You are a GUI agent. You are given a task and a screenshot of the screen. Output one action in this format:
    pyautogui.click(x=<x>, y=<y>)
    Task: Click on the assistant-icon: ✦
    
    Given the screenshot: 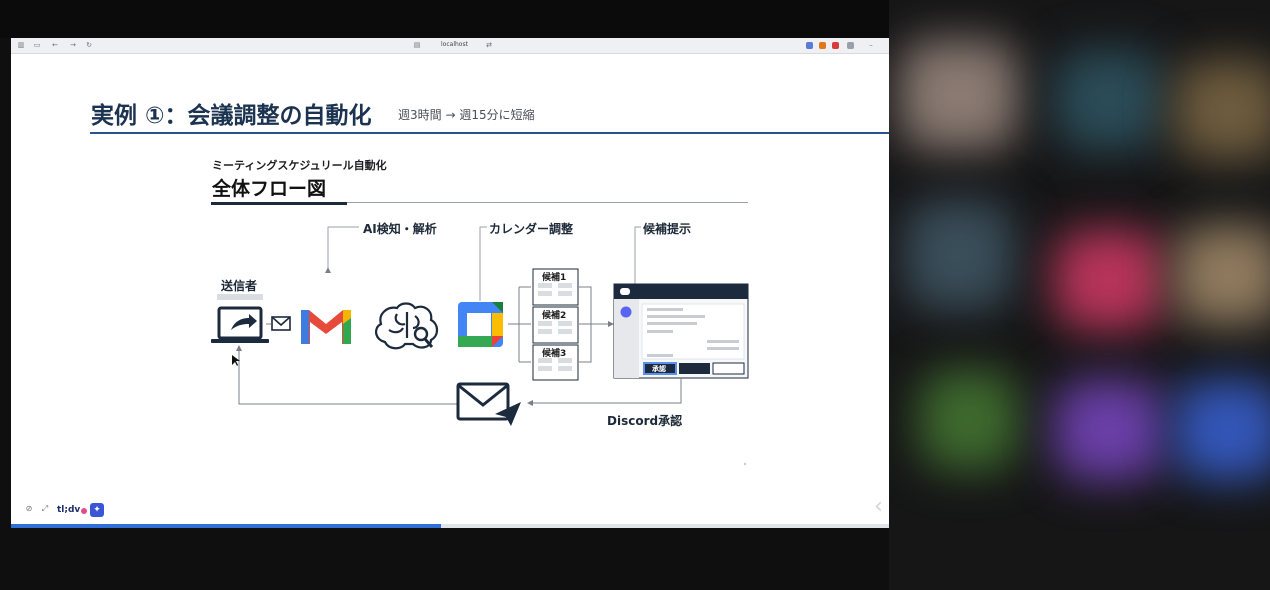 What is the action you would take?
    pyautogui.click(x=97, y=510)
    